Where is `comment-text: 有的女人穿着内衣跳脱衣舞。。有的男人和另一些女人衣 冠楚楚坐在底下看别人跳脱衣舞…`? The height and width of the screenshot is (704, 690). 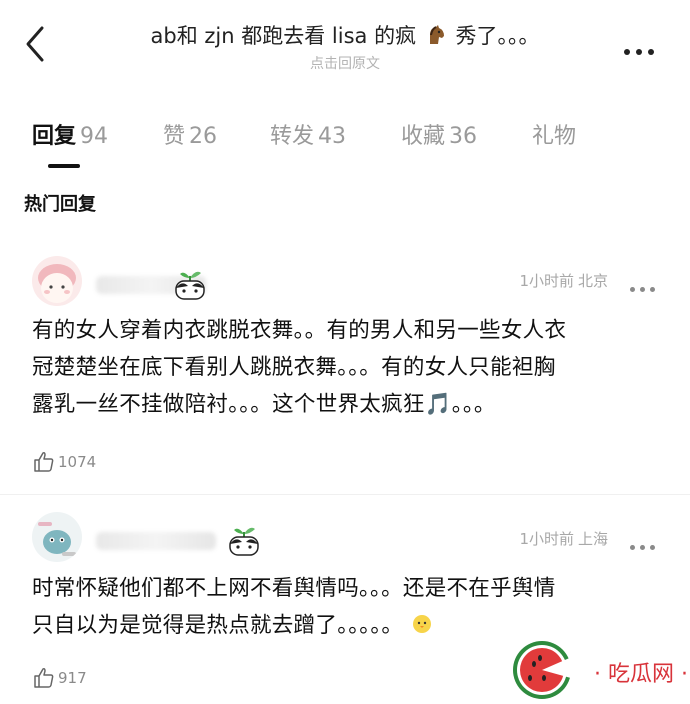 comment-text: 有的女人穿着内衣跳脱衣舞。。有的男人和另一些女人衣 冠楚楚坐在底下看别人跳脱衣舞… is located at coordinates (350, 367).